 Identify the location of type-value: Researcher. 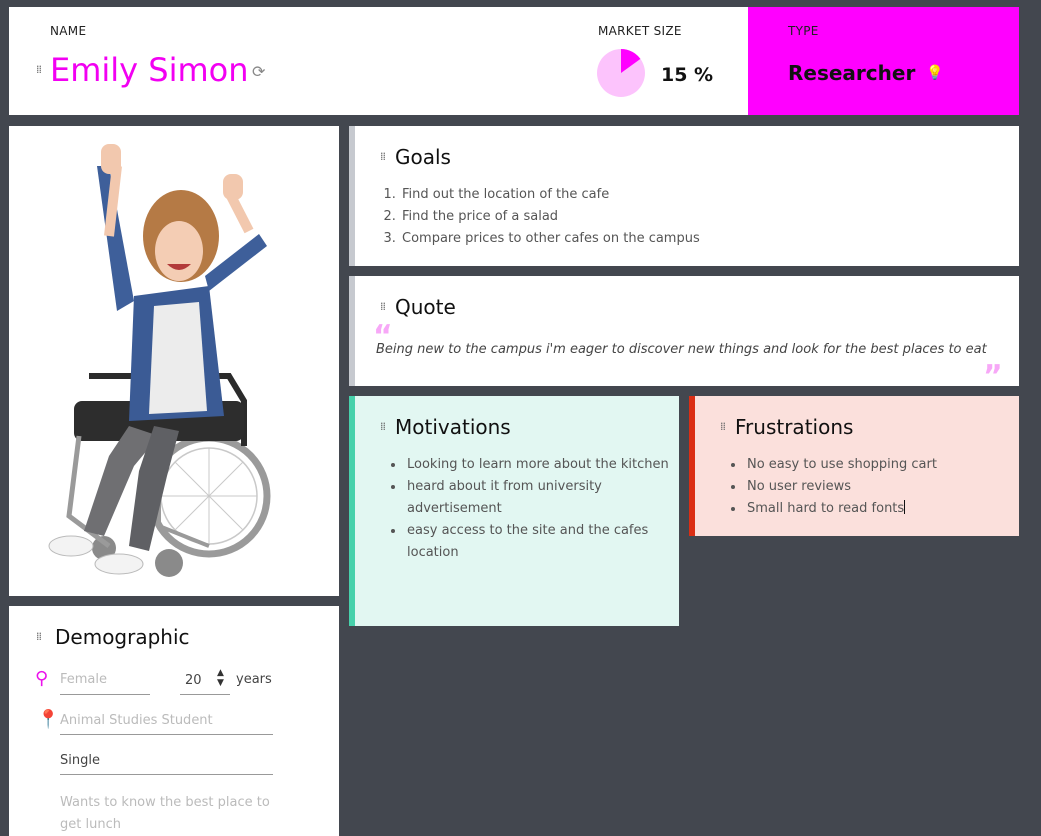
(851, 73).